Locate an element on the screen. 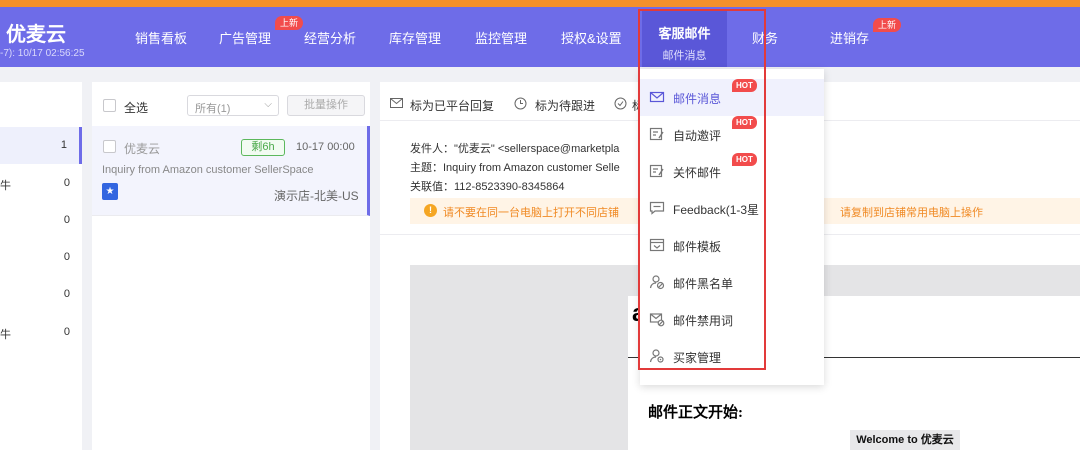 The height and width of the screenshot is (450, 1080). brand-name: 优麦云 is located at coordinates (36, 35).